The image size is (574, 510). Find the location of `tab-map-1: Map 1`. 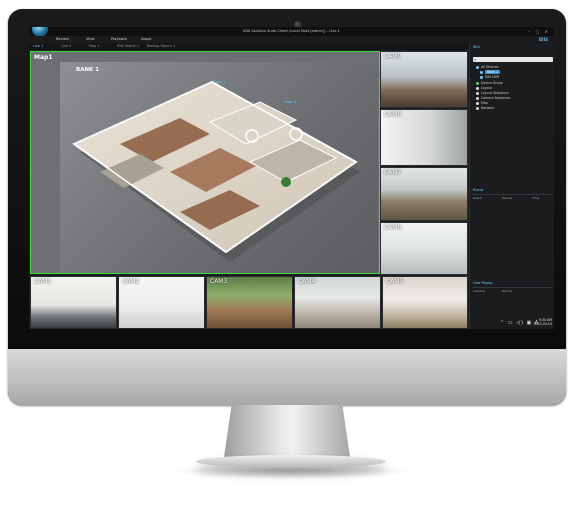

tab-map-1: Map 1 is located at coordinates (94, 46).